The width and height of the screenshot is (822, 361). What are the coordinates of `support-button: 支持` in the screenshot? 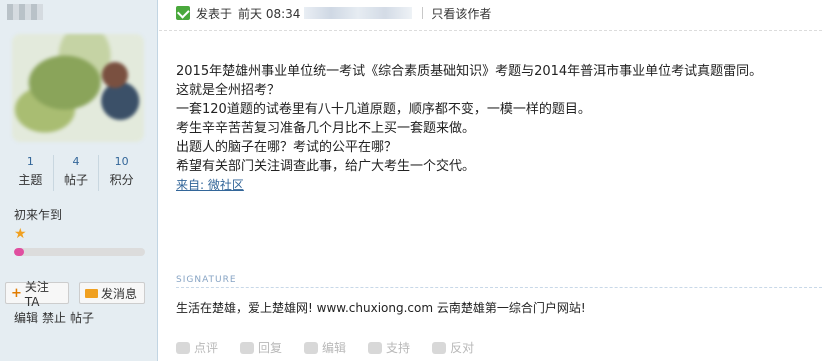 It's located at (389, 347).